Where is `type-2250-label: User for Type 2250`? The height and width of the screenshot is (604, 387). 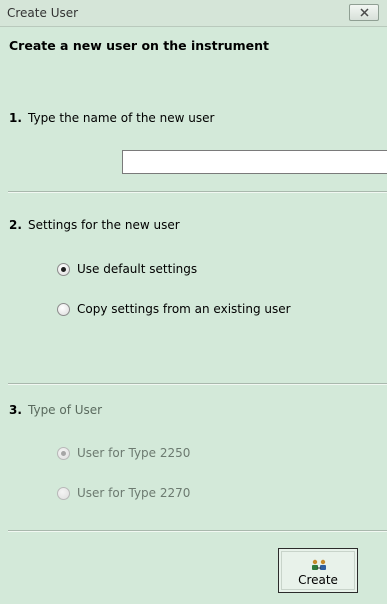
type-2250-label: User for Type 2250 is located at coordinates (134, 453).